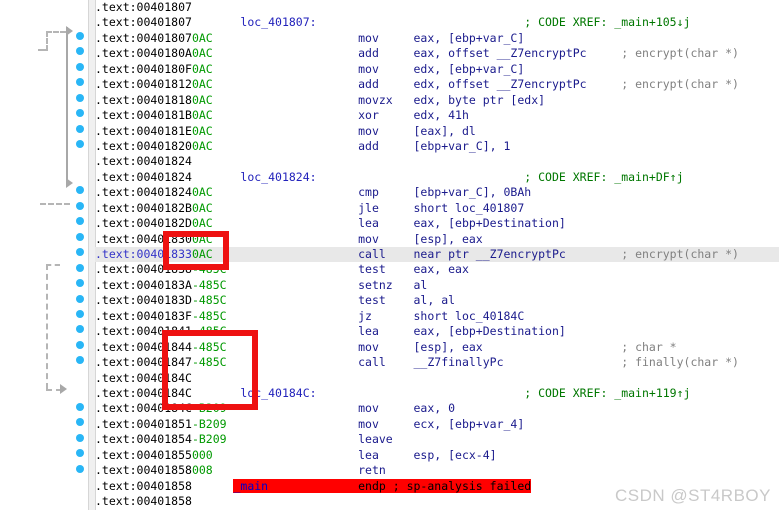  I want to click on instruction-operands: __Z7finallyPc, so click(518, 362).